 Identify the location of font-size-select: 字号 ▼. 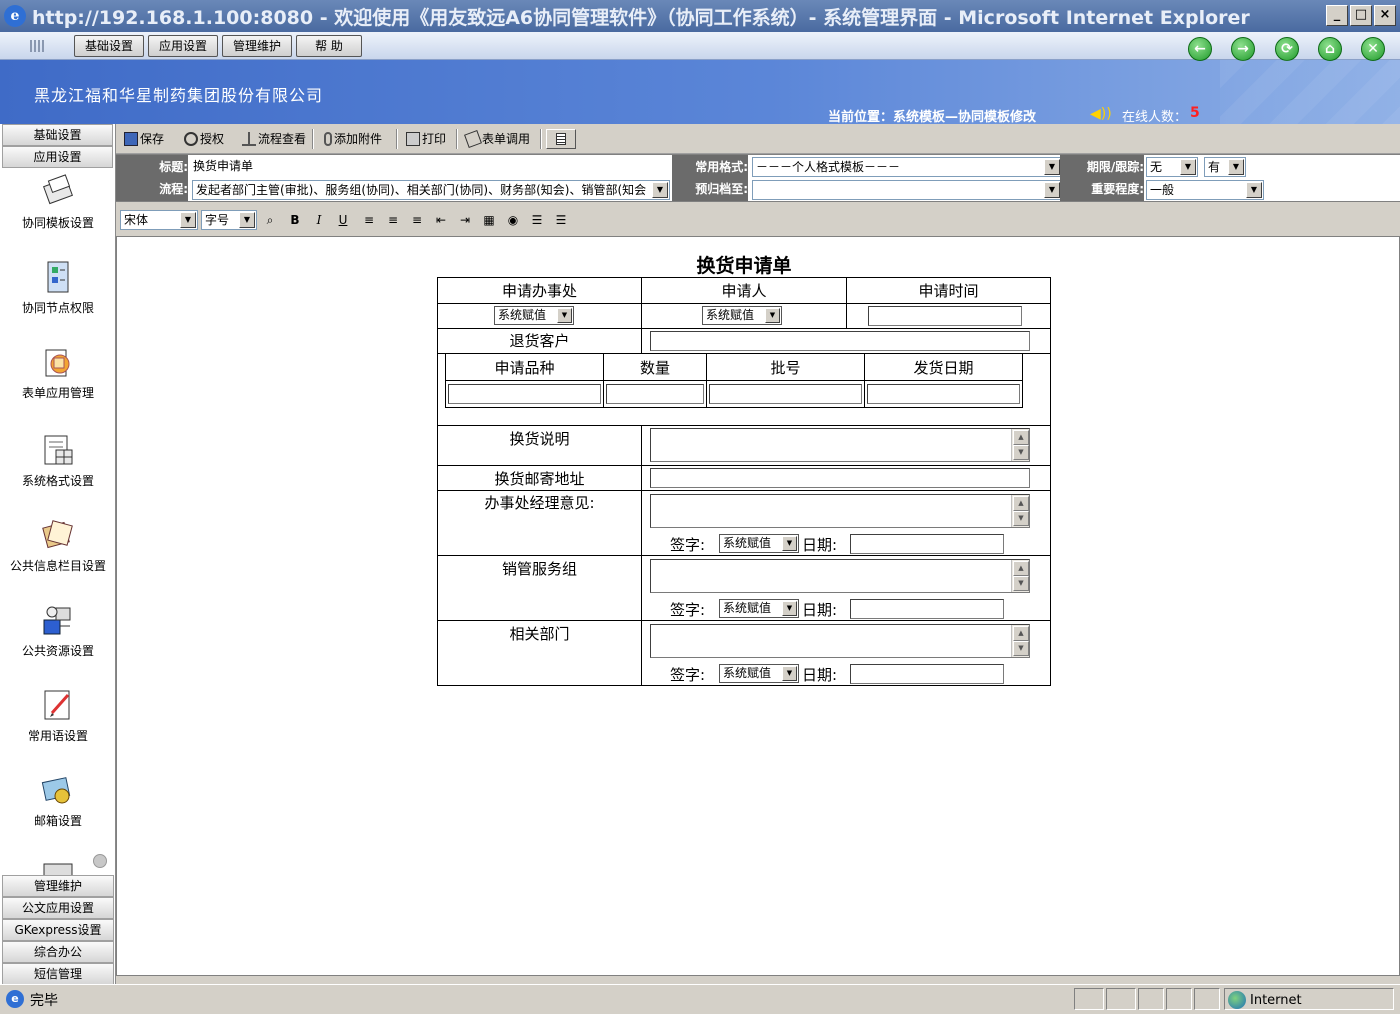
(229, 220).